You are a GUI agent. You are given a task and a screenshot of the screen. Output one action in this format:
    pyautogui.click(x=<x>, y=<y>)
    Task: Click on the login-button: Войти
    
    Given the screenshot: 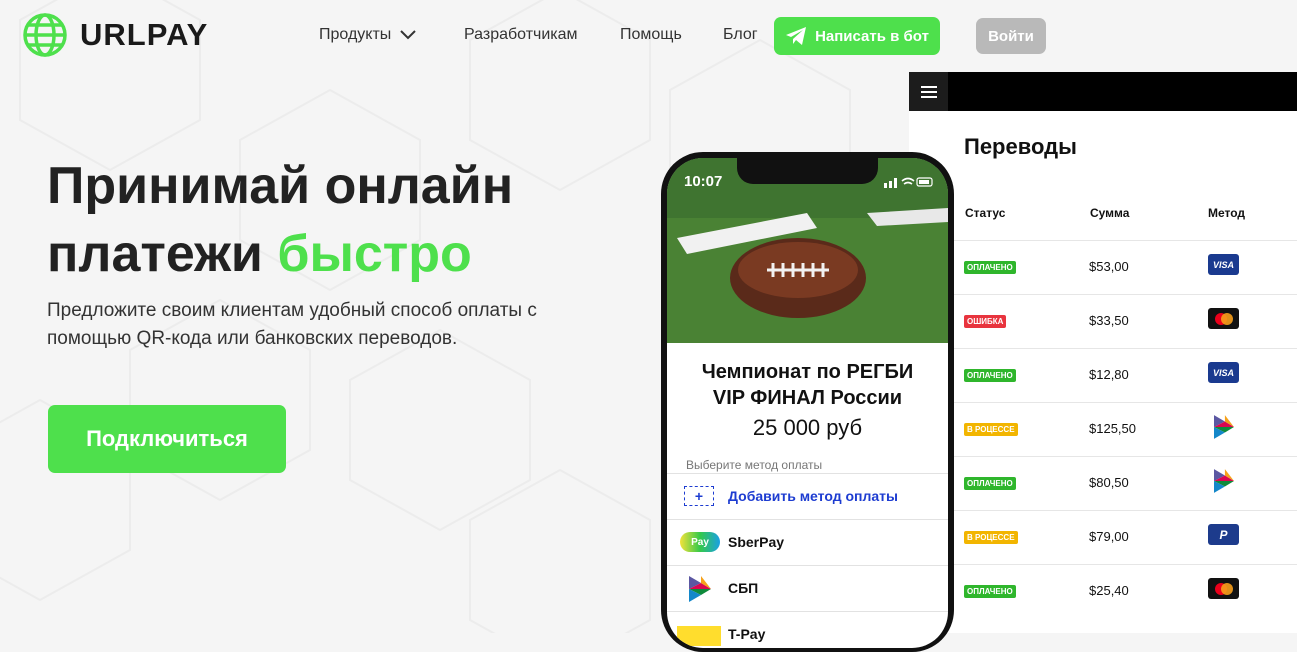 What is the action you would take?
    pyautogui.click(x=1011, y=36)
    